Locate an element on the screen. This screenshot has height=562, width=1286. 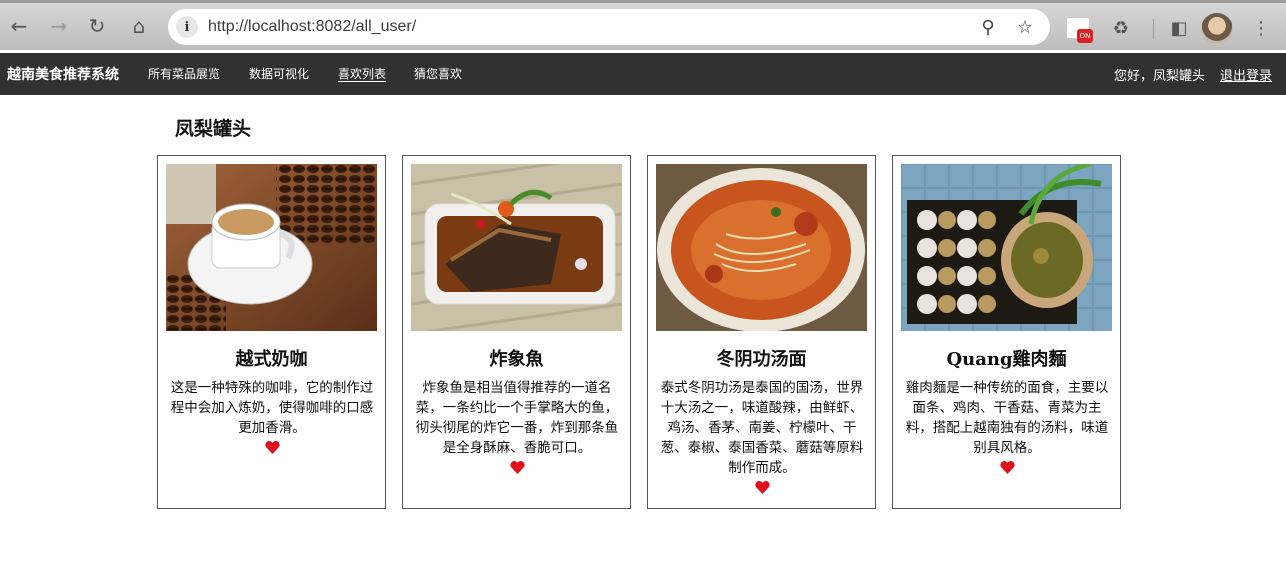
address-bar: i http://localhost:8082/all_user/ ⚲ ☆ is located at coordinates (609, 27).